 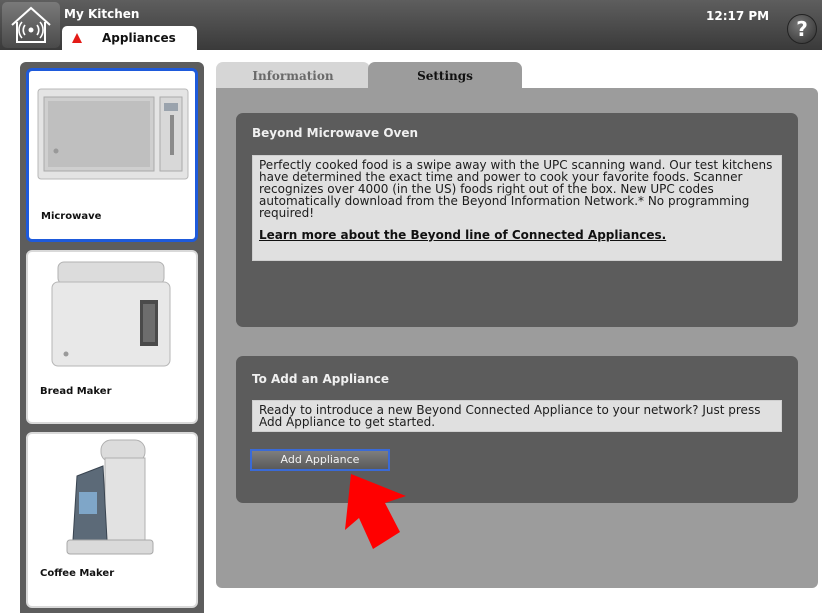 I want to click on top-bar: My Kitchen Appliances 12:17 PM ?, so click(x=411, y=25).